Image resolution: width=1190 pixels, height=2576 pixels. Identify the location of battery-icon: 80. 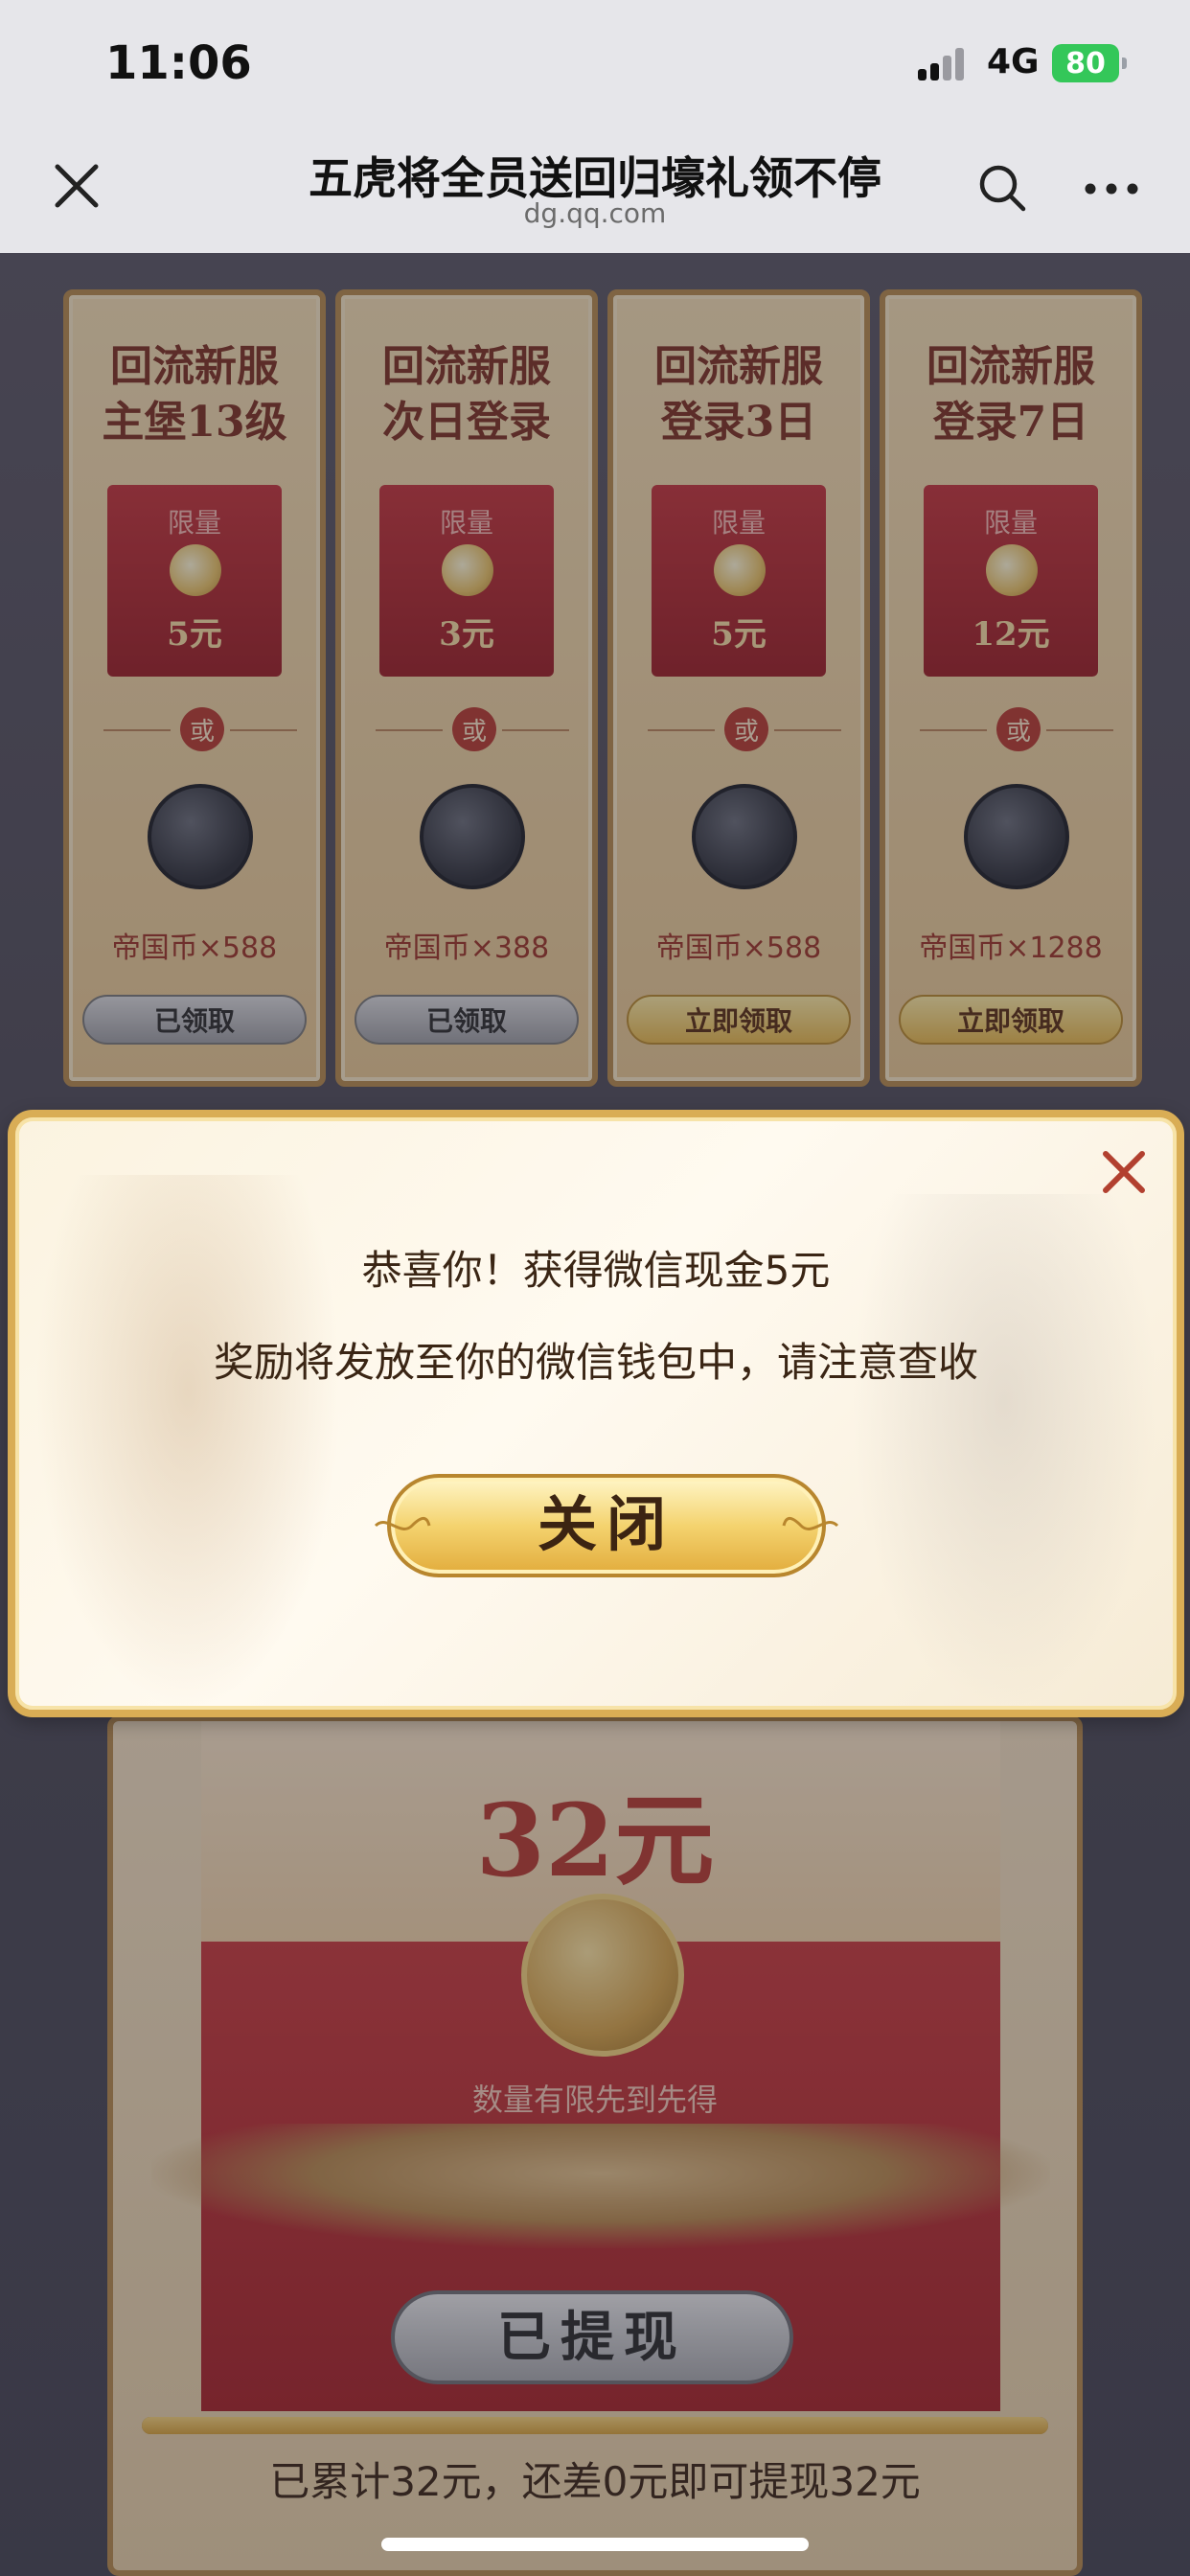
(1090, 63).